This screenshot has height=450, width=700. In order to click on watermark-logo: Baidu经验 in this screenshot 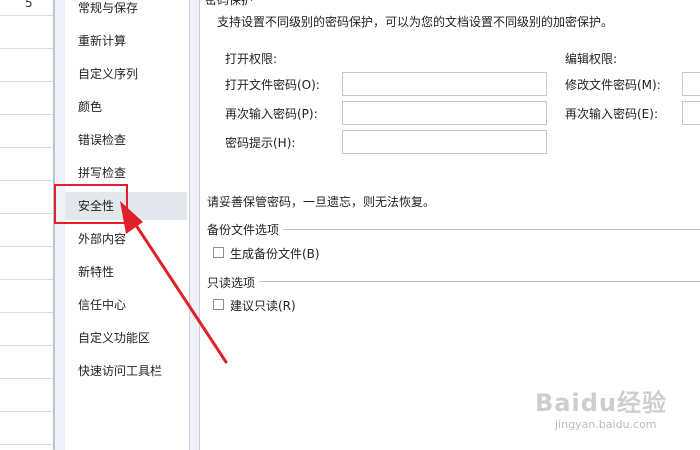, I will do `click(601, 403)`.